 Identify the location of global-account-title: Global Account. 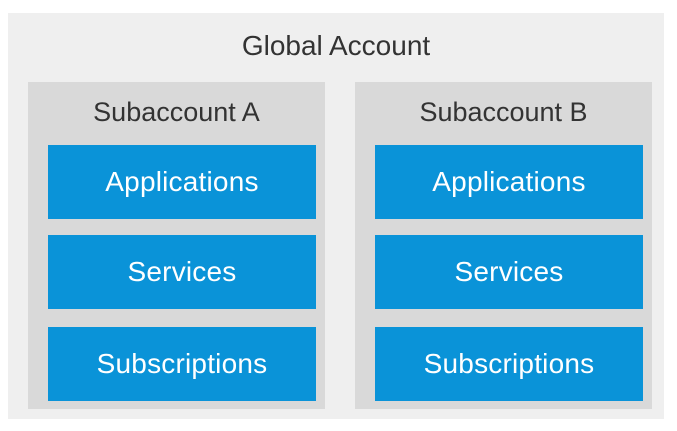
(336, 45).